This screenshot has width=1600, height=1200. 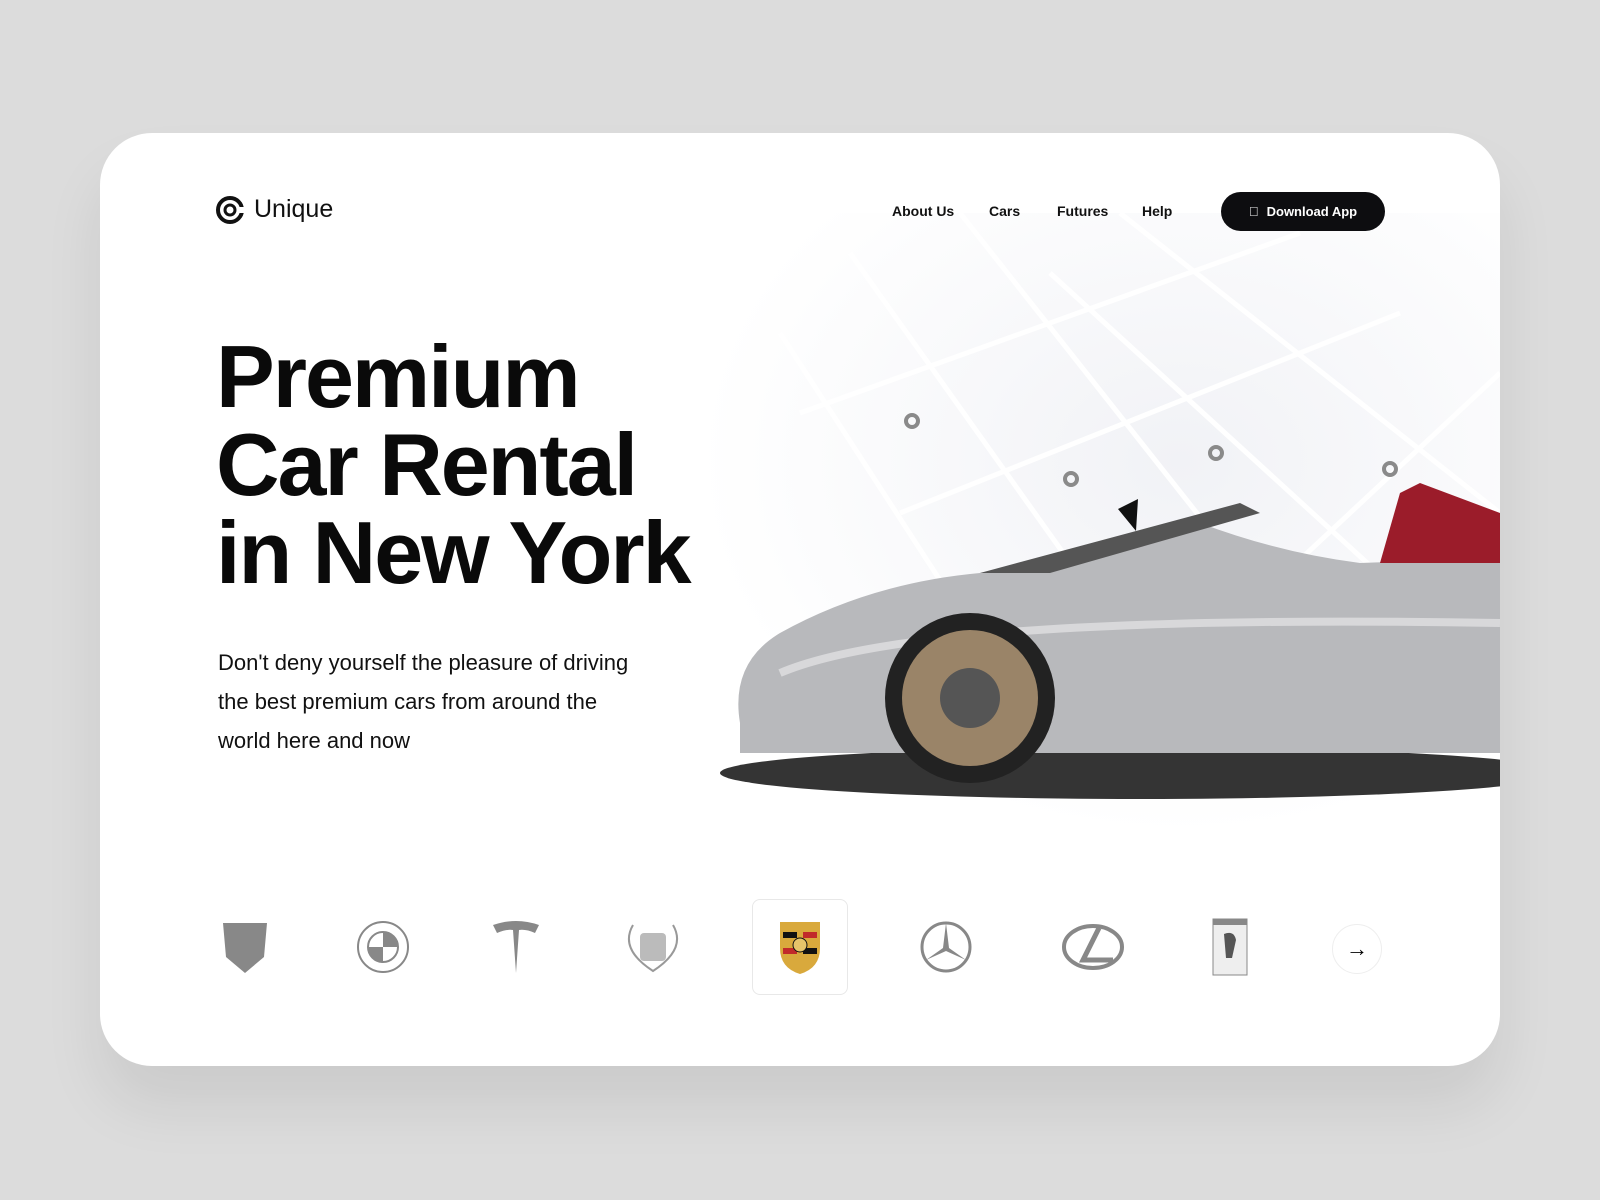 What do you see at coordinates (923, 211) in the screenshot?
I see `nav-about-us: About Us` at bounding box center [923, 211].